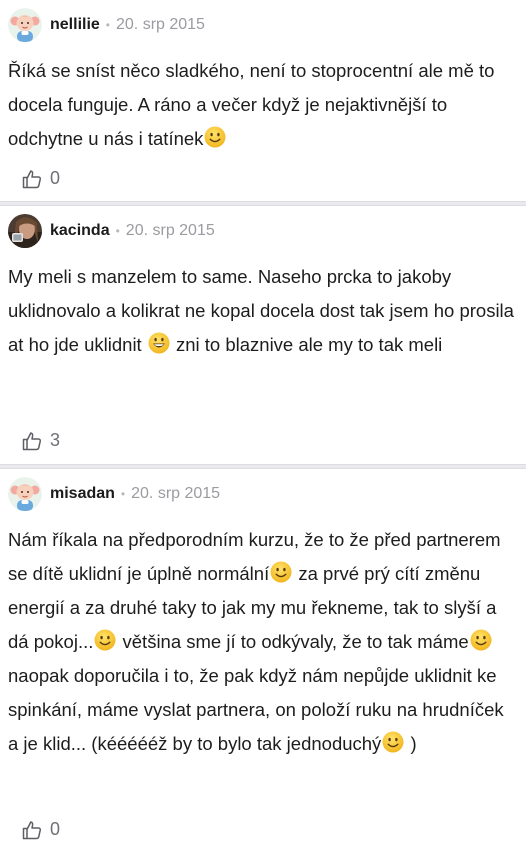  What do you see at coordinates (159, 343) in the screenshot?
I see `grinning-emoji` at bounding box center [159, 343].